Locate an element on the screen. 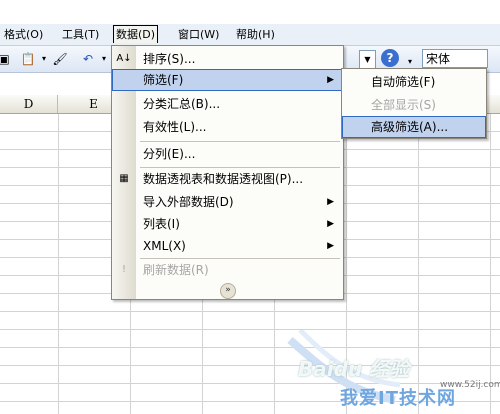  menu-separator is located at coordinates (240, 141).